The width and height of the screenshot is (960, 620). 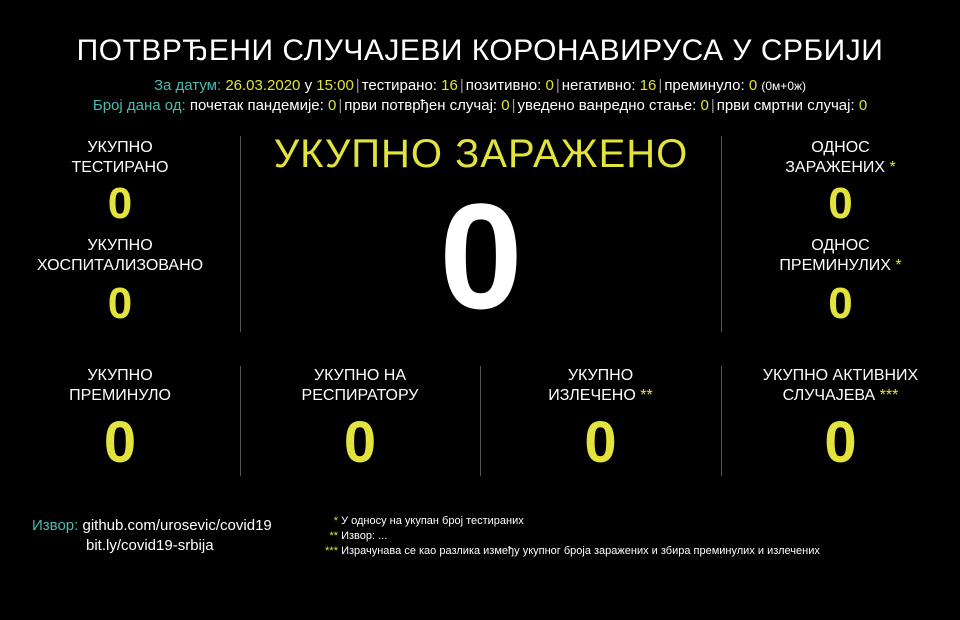 I want to click on at-label: у, so click(x=308, y=85).